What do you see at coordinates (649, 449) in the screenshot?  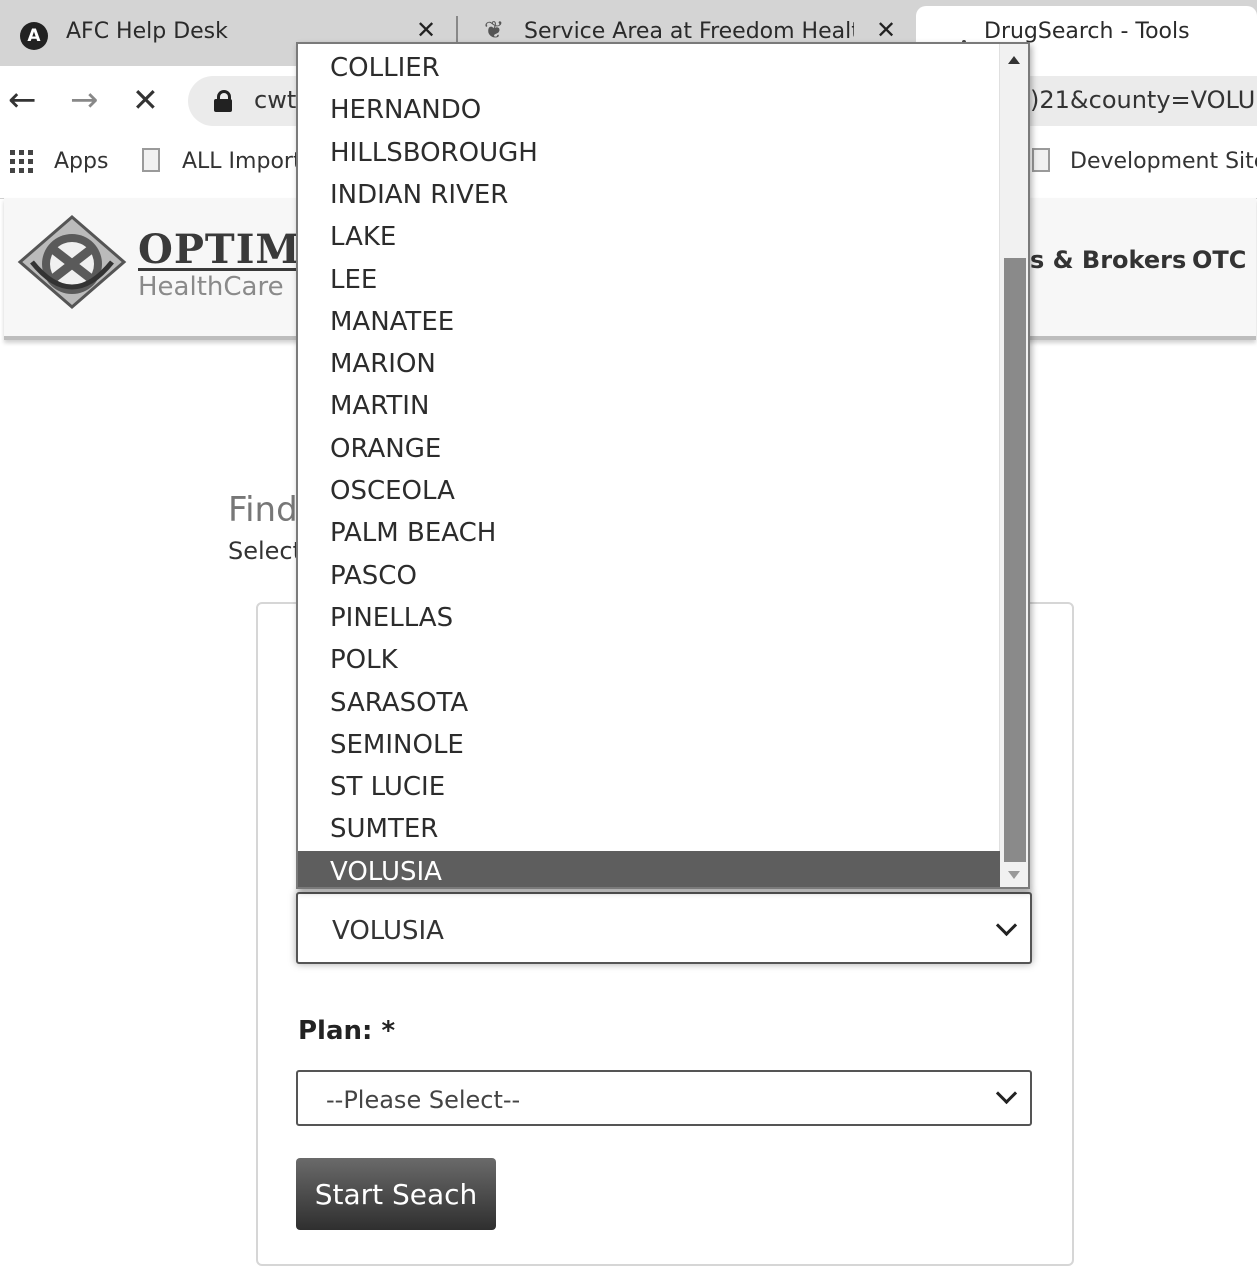 I see `county-option: ORANGE` at bounding box center [649, 449].